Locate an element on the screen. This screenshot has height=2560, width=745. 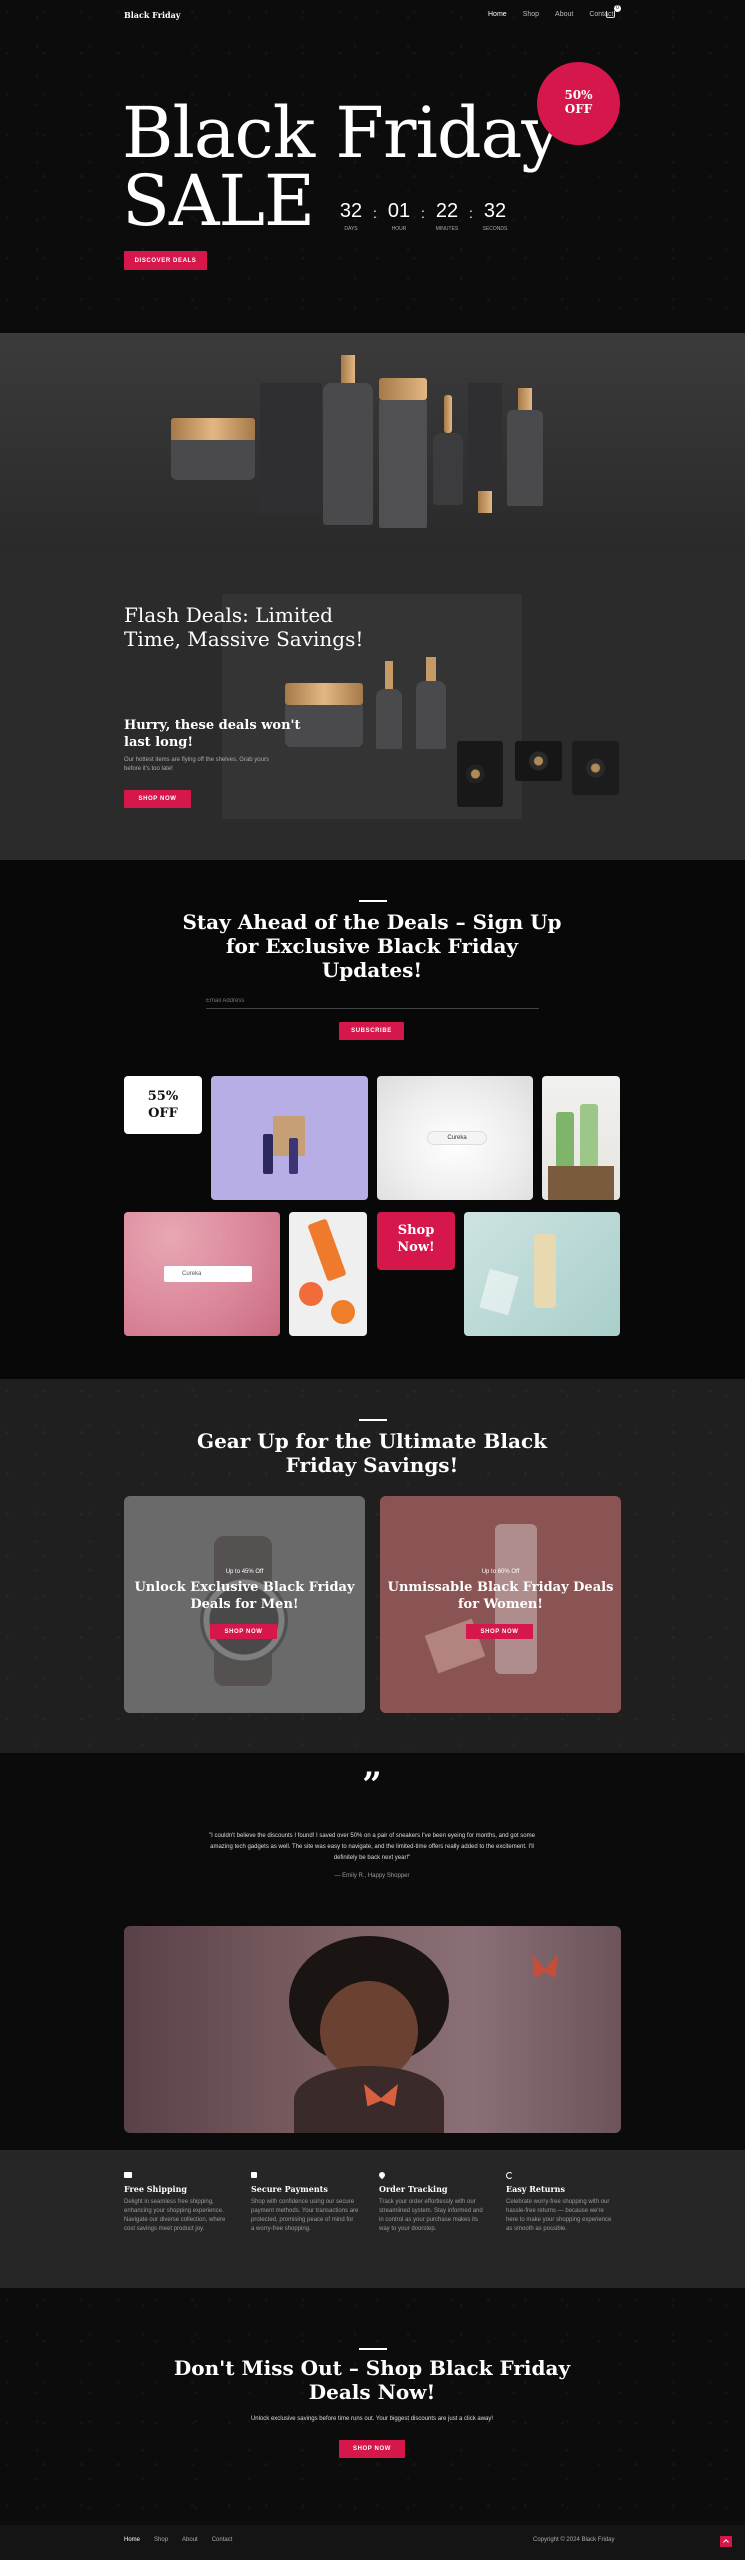
badge-off: OFF is located at coordinates (578, 109).